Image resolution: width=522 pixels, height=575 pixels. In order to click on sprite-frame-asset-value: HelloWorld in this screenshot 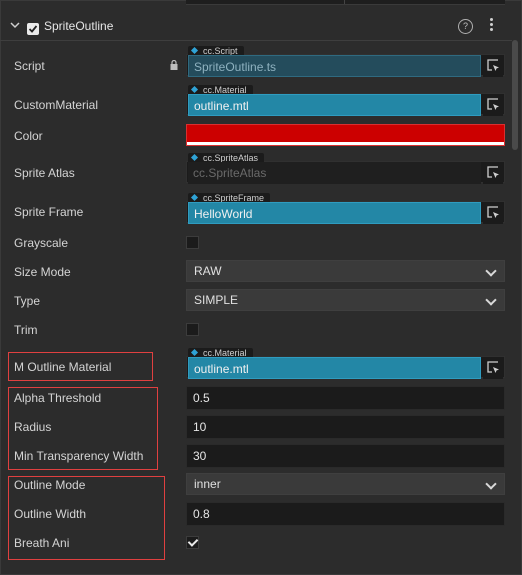, I will do `click(334, 213)`.